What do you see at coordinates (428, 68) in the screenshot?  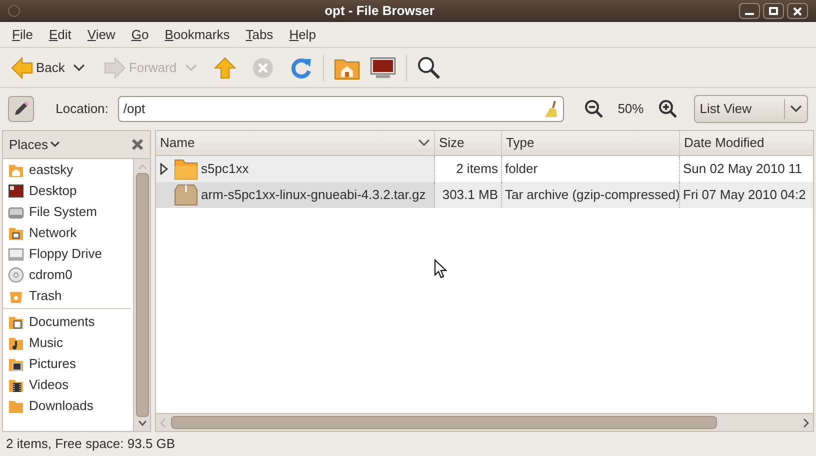 I see `search-icon` at bounding box center [428, 68].